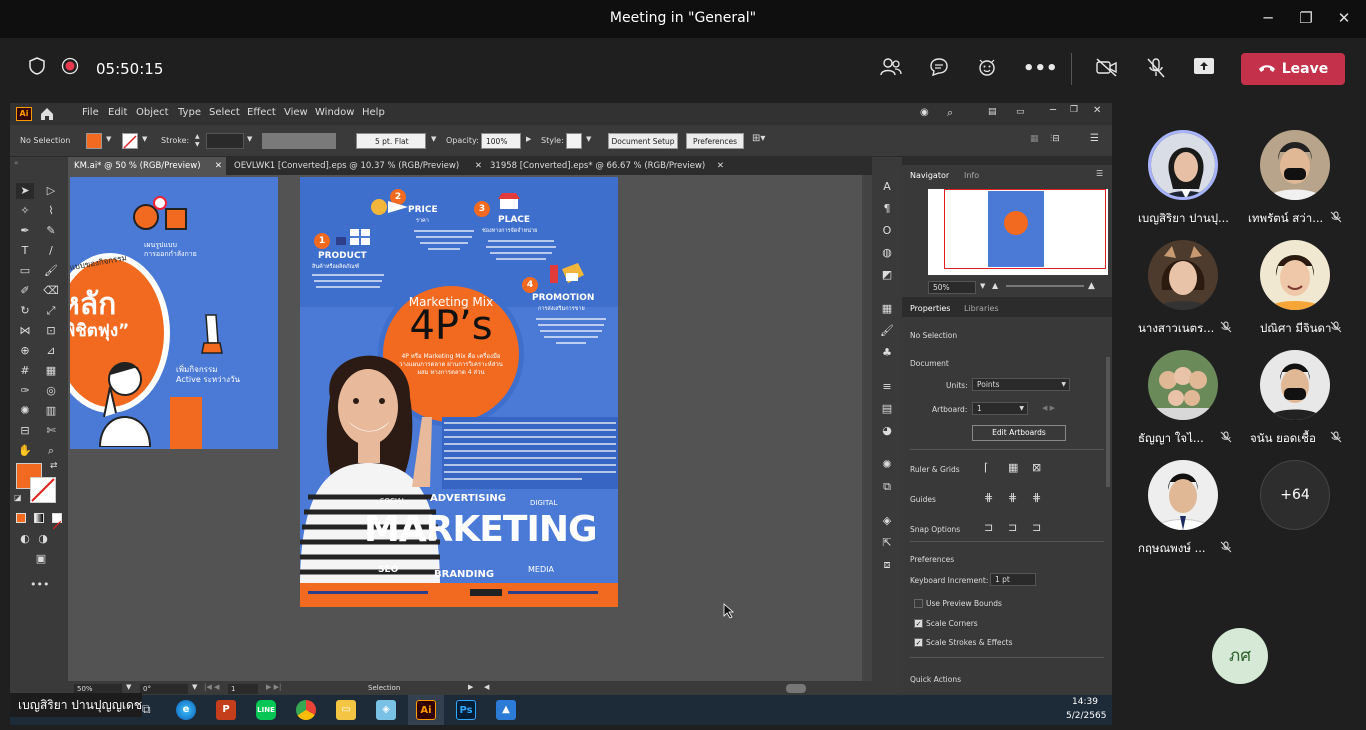 Image resolution: width=1366 pixels, height=730 pixels. I want to click on swap-colors-icon: ⇄, so click(54, 466).